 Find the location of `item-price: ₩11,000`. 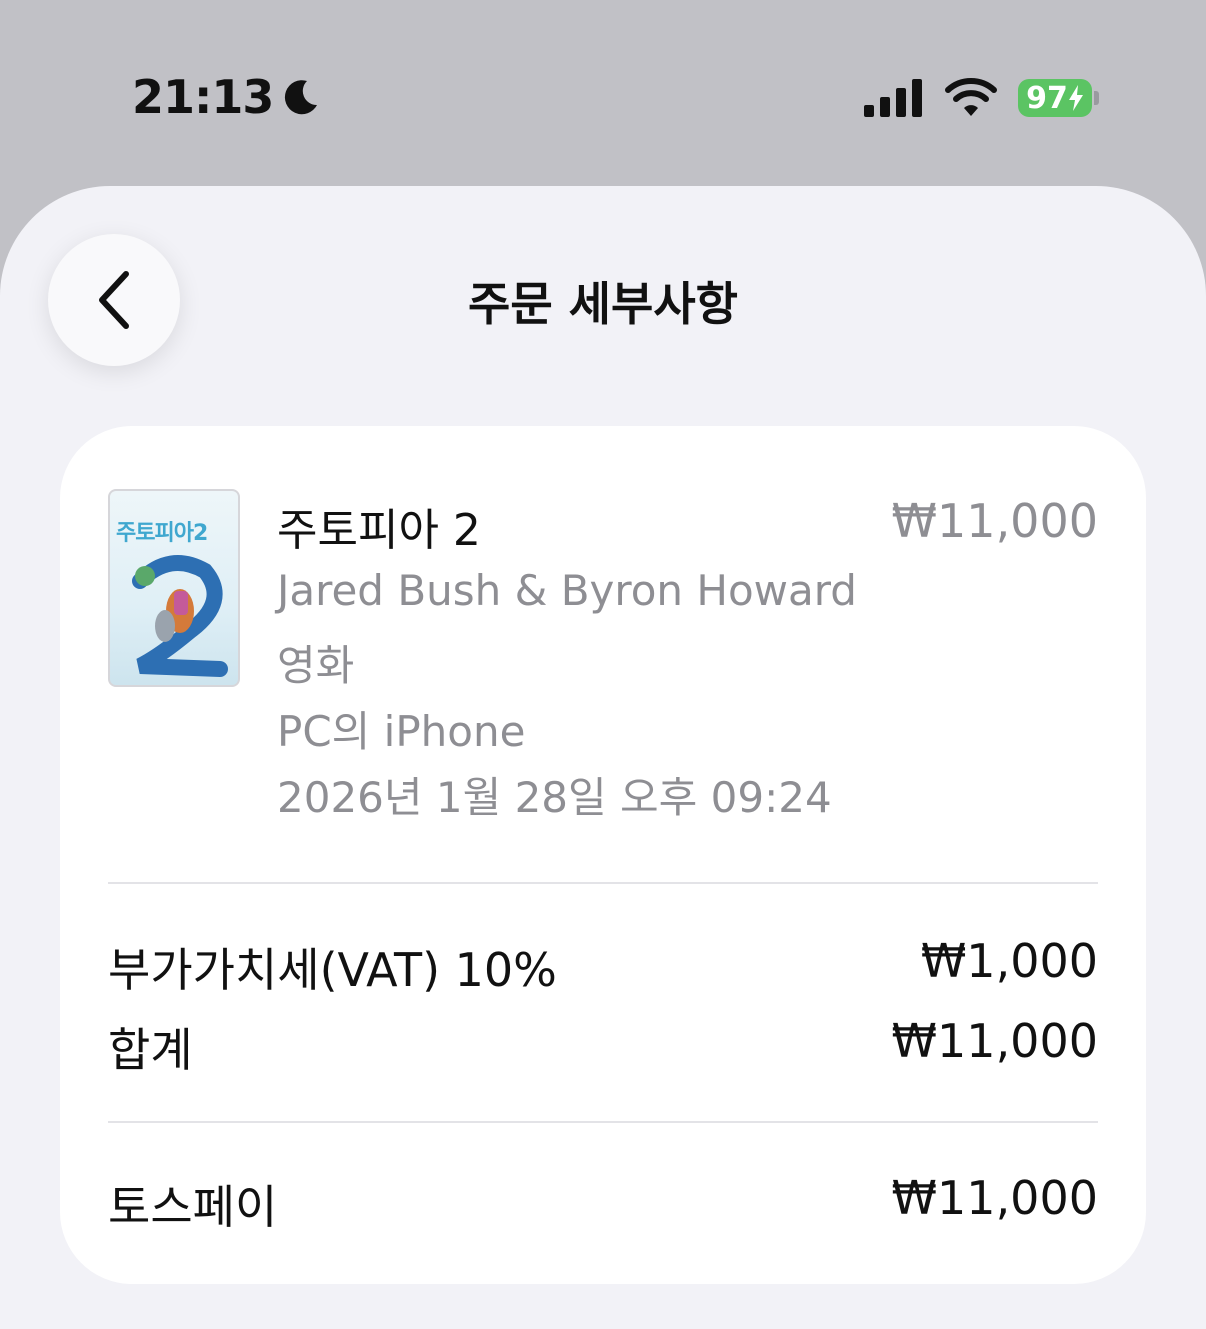

item-price: ₩11,000 is located at coordinates (994, 521).